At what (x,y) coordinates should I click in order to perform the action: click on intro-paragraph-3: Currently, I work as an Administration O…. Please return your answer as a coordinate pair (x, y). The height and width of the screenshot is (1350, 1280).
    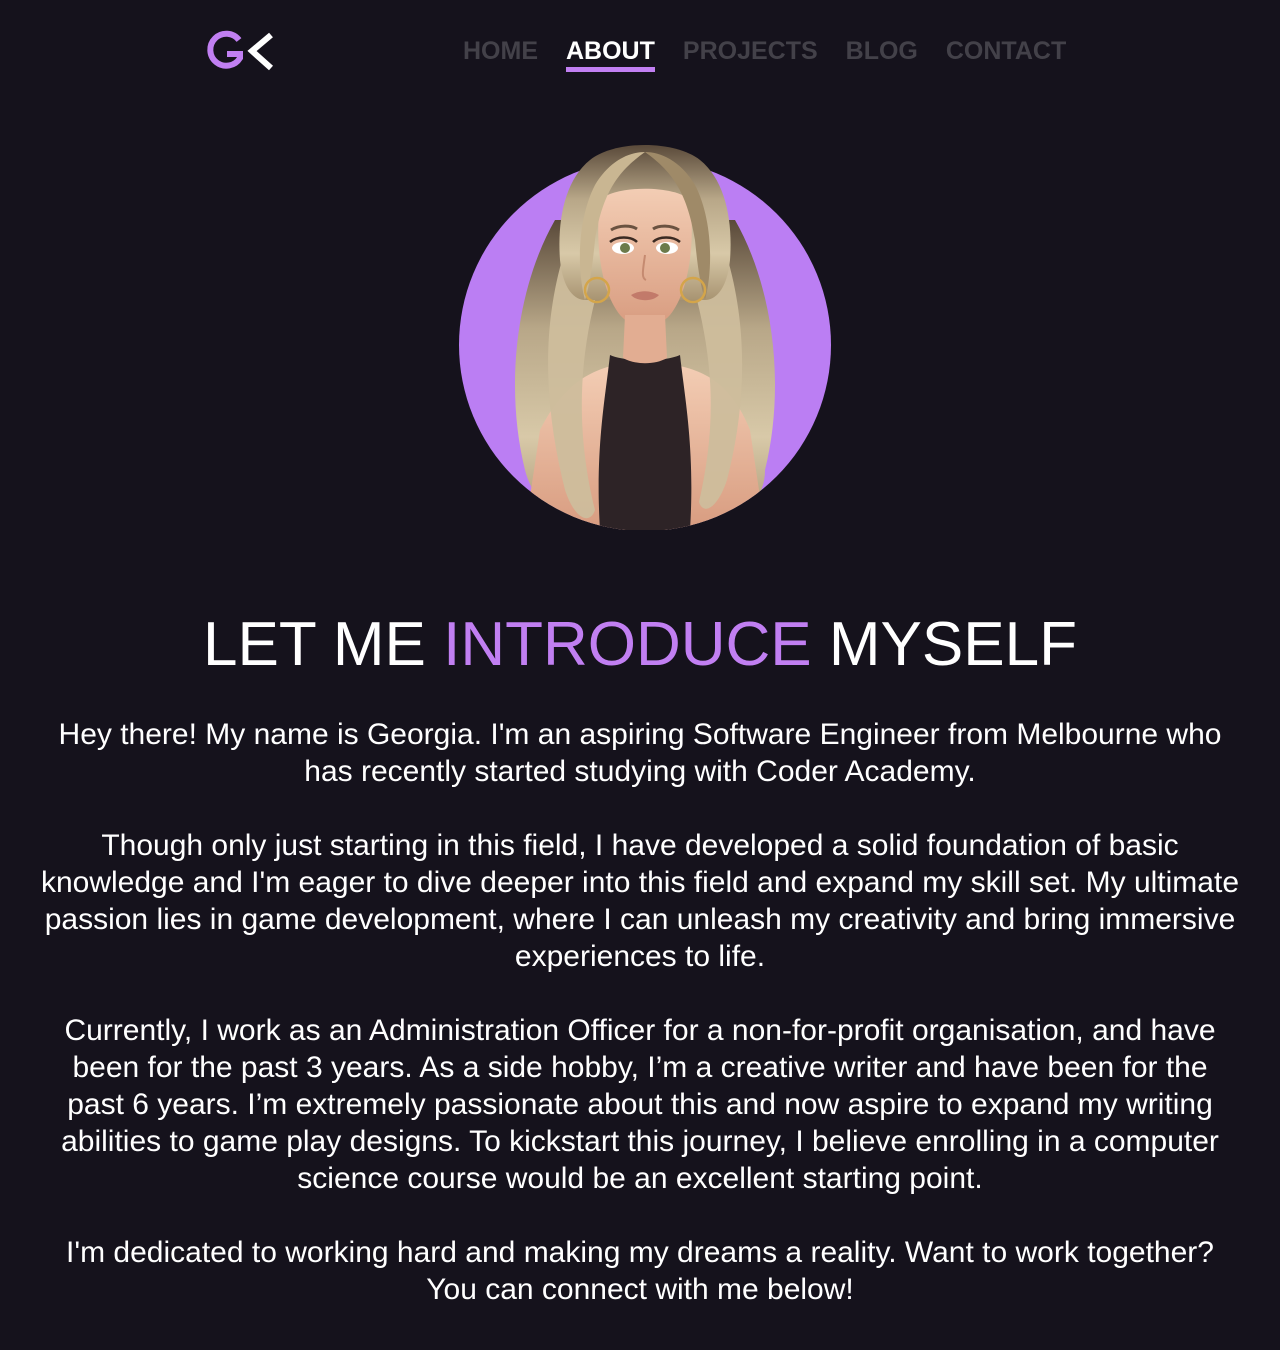
    Looking at the image, I should click on (640, 1104).